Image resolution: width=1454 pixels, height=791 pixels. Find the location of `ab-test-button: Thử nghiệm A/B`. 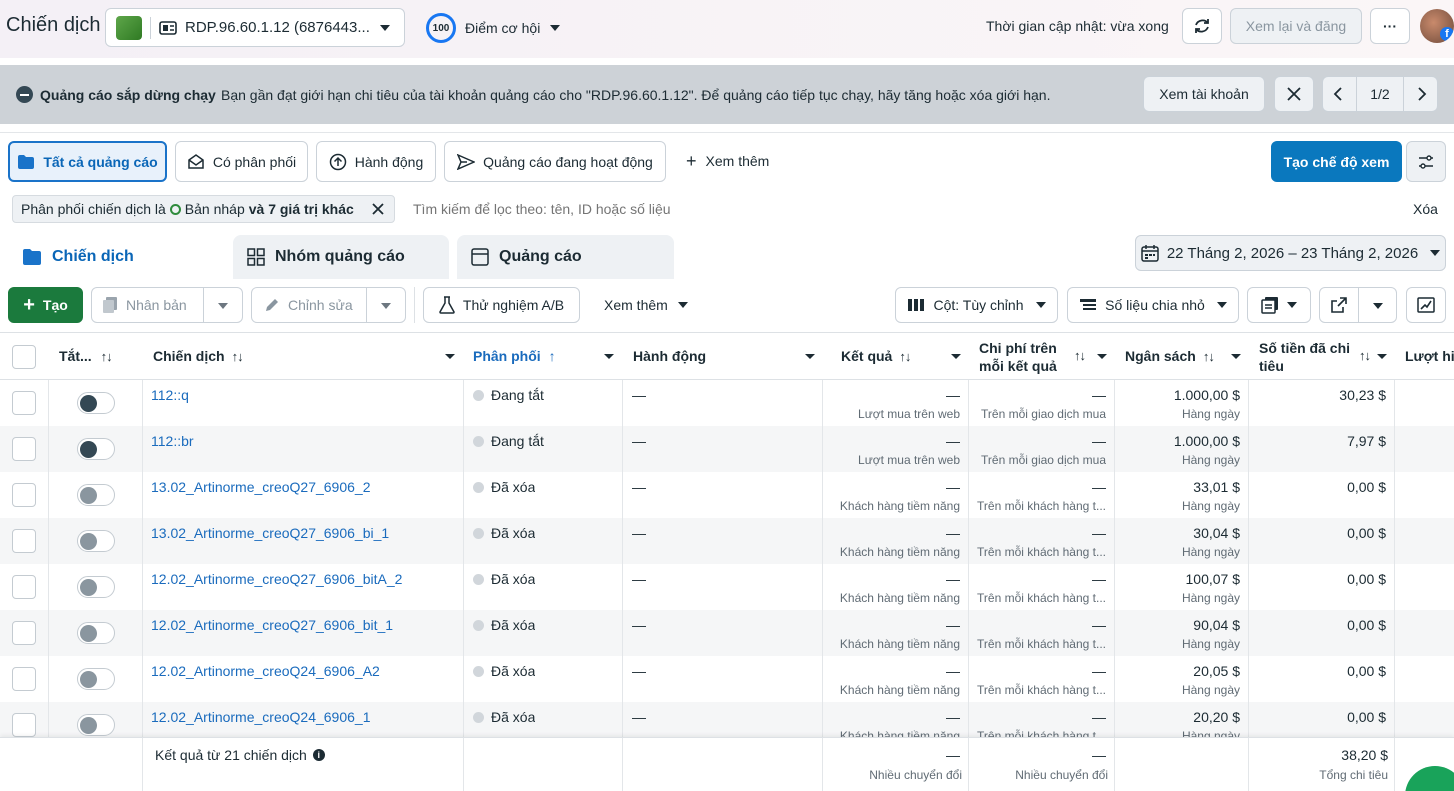

ab-test-button: Thử nghiệm A/B is located at coordinates (501, 305).